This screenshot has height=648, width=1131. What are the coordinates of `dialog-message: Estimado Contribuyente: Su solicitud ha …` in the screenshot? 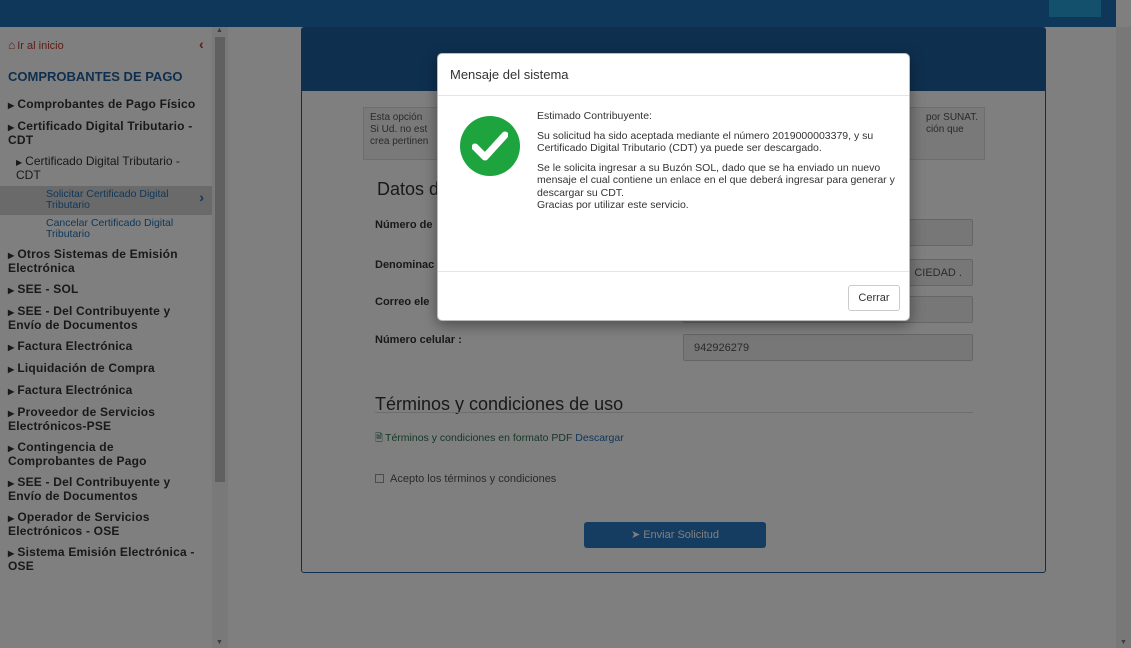 It's located at (717, 164).